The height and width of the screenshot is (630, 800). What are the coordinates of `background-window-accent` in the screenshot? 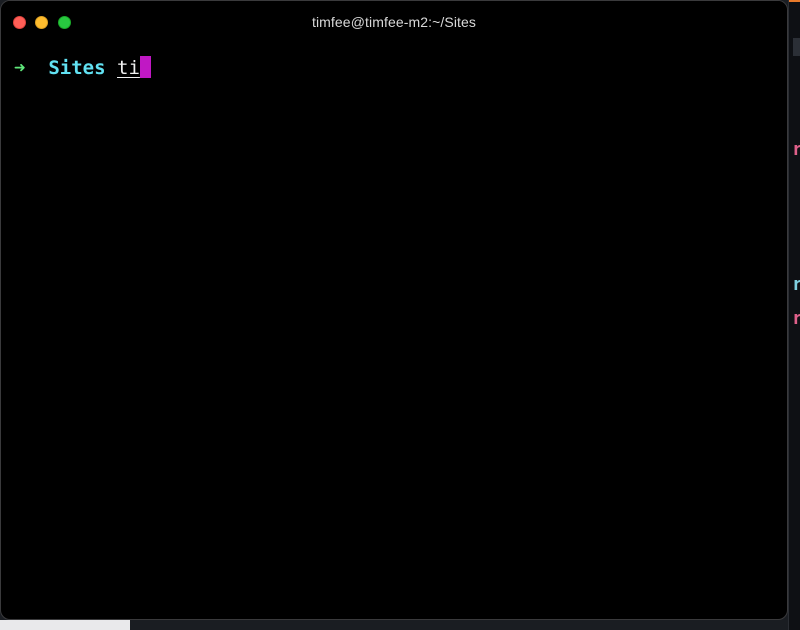 It's located at (794, 1).